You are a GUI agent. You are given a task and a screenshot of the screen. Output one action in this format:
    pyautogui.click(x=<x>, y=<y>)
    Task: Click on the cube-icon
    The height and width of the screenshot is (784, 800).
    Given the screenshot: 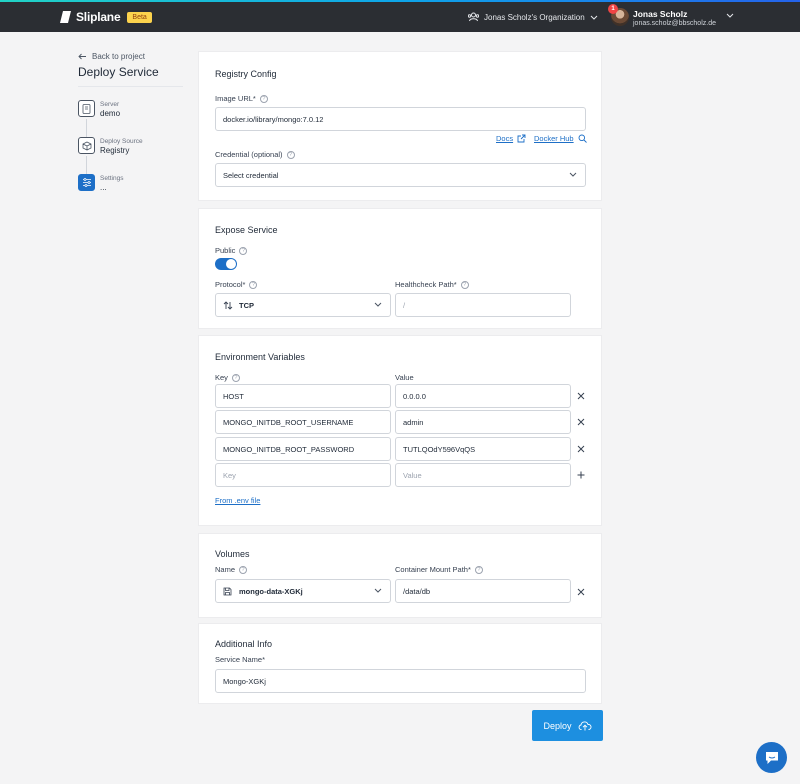 What is the action you would take?
    pyautogui.click(x=86, y=145)
    